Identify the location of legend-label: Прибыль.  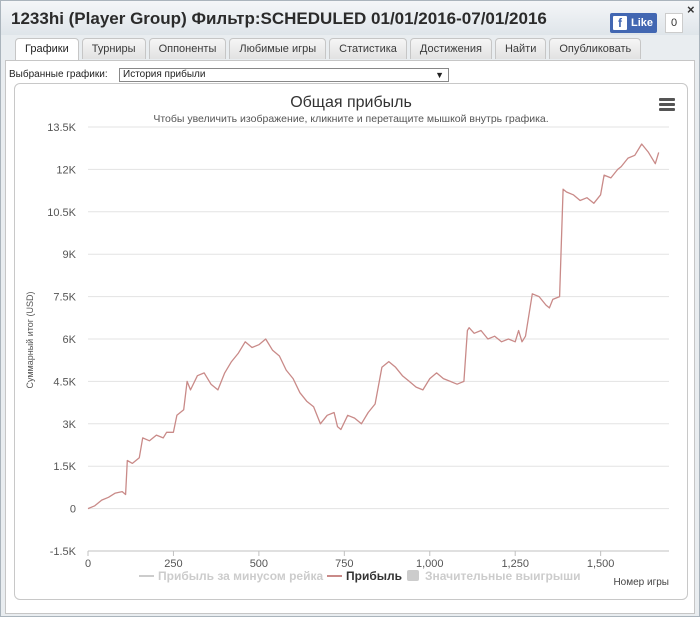
(374, 576).